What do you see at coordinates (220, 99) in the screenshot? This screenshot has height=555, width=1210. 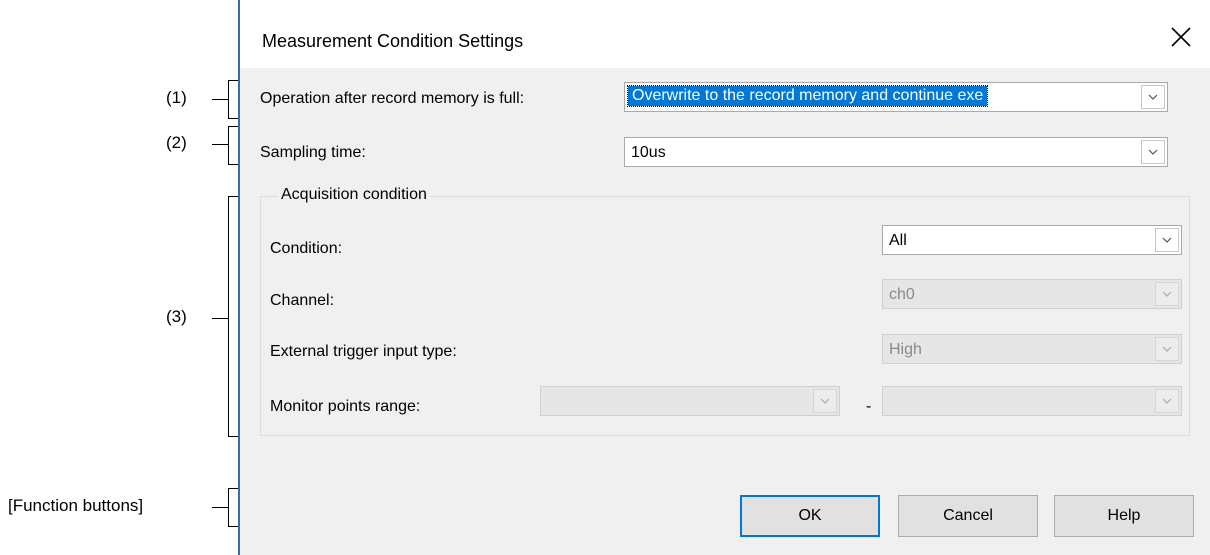 I see `callout-1-tick` at bounding box center [220, 99].